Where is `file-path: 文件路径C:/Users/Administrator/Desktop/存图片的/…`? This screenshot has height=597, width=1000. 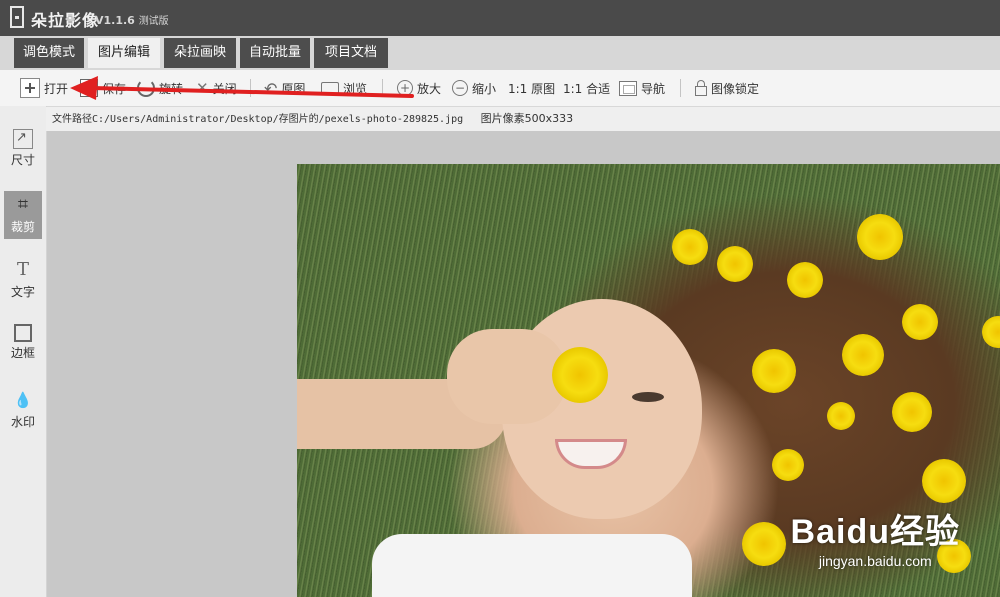
file-path: 文件路径C:/Users/Administrator/Desktop/存图片的/… is located at coordinates (258, 119).